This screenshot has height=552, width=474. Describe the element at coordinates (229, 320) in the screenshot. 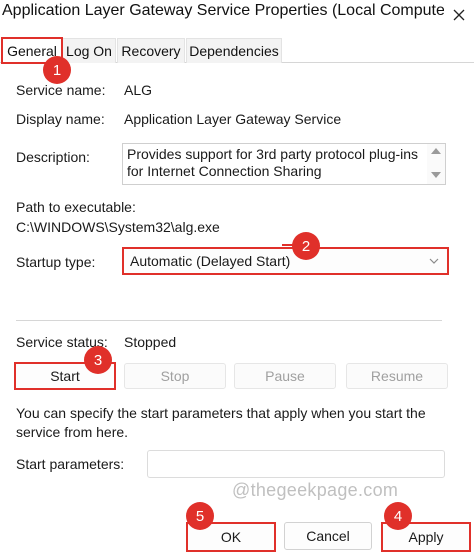

I see `section-divider` at that location.